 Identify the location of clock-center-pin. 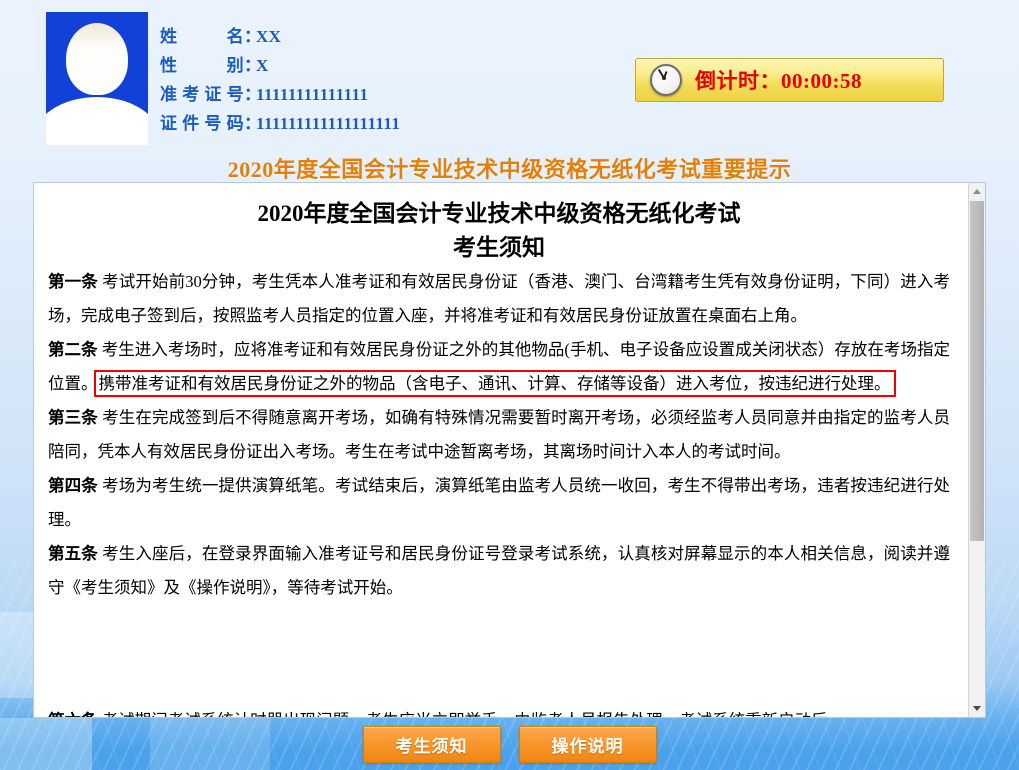
(664, 78).